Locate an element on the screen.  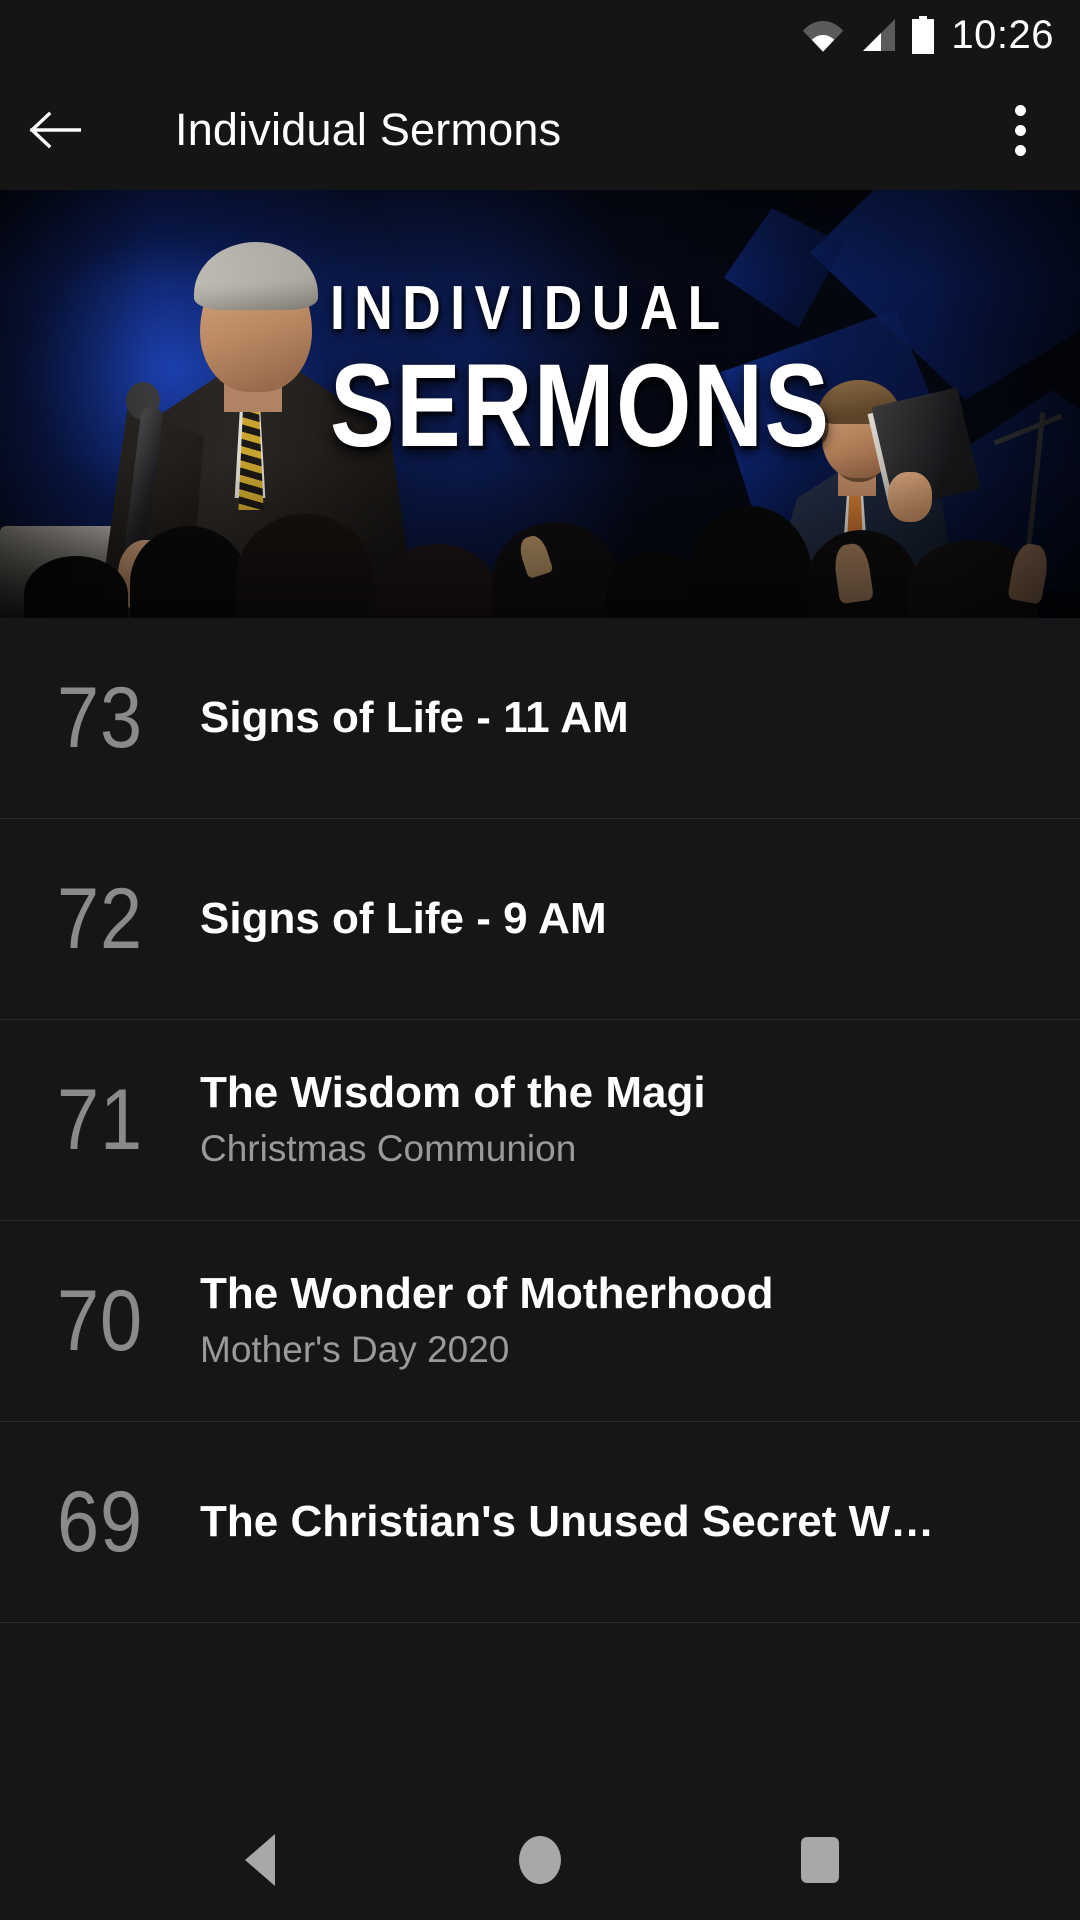
list-item: 72 Signs of Life - 9 AM is located at coordinates (540, 919).